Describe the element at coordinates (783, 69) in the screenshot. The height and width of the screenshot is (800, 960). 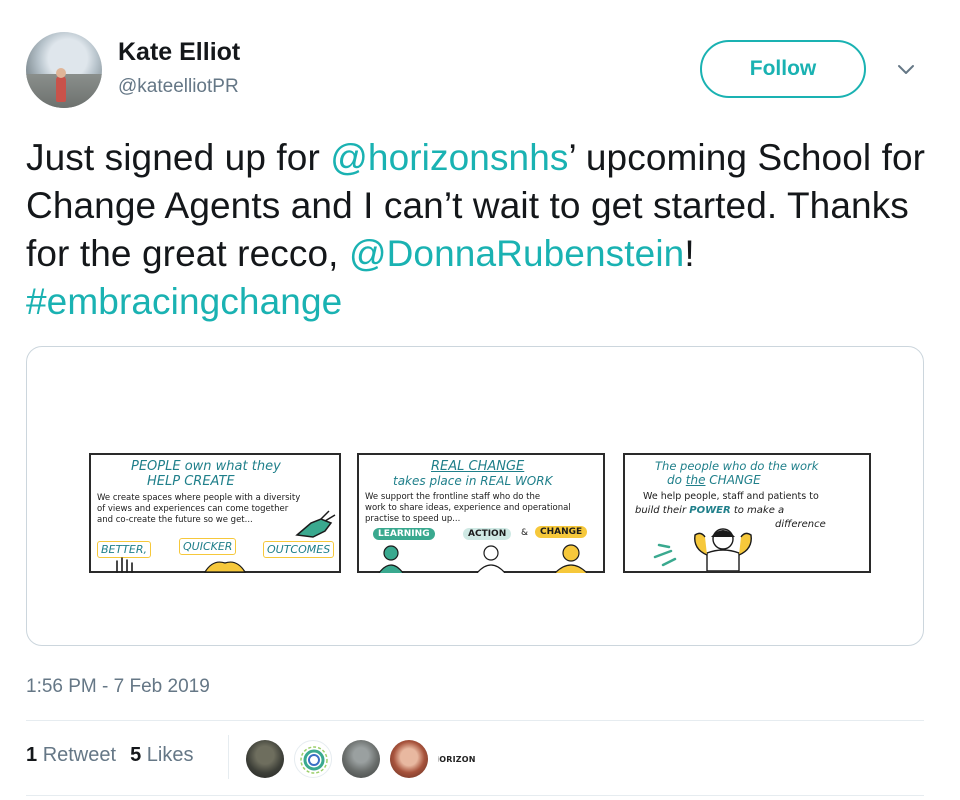
I see `follow-button: Follow` at that location.